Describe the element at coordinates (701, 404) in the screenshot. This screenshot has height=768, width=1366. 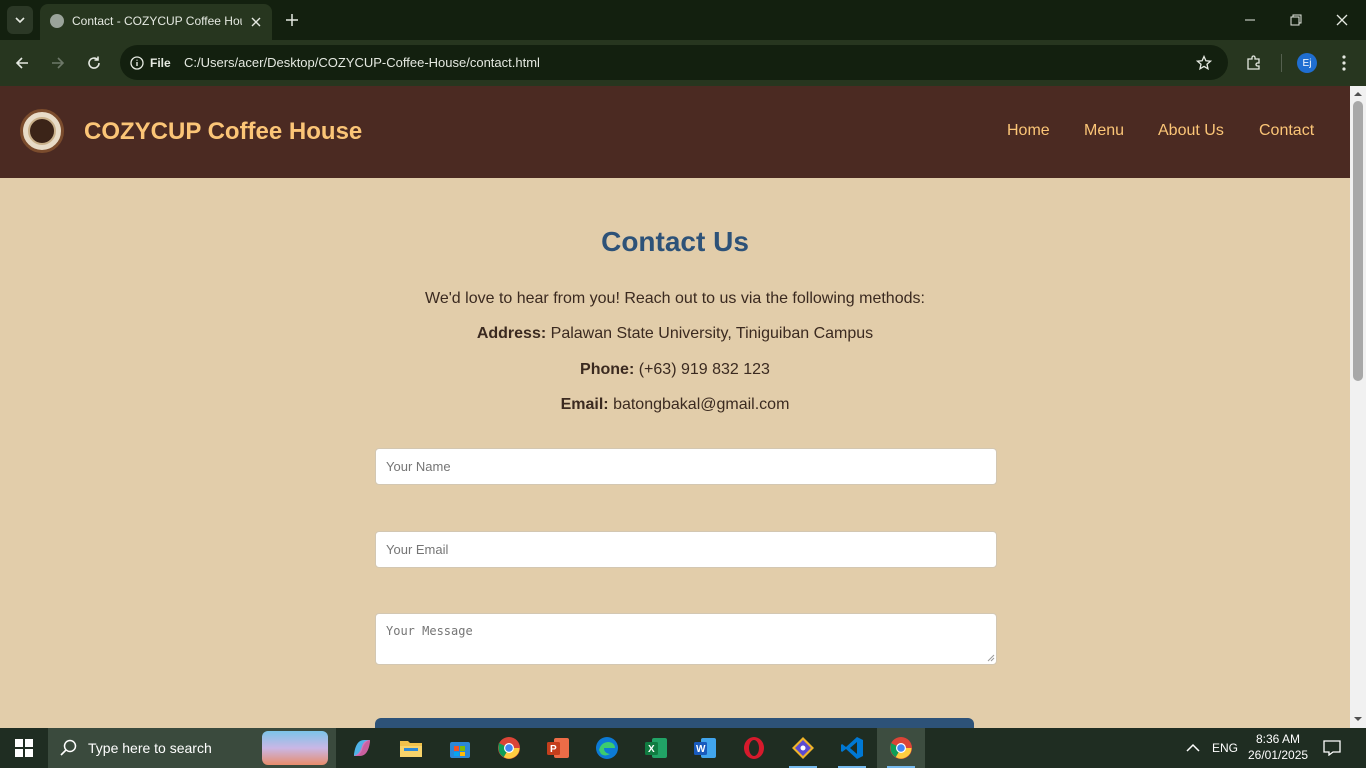
I see `email-value: batongbakal@gmail.com` at that location.